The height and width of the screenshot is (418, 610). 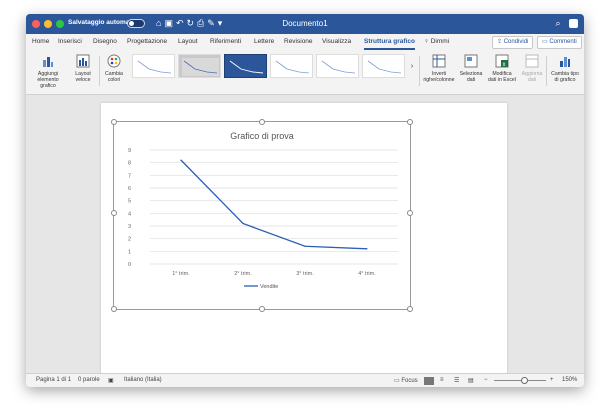 I want to click on web-layout-view-button: ≡, so click(x=442, y=380).